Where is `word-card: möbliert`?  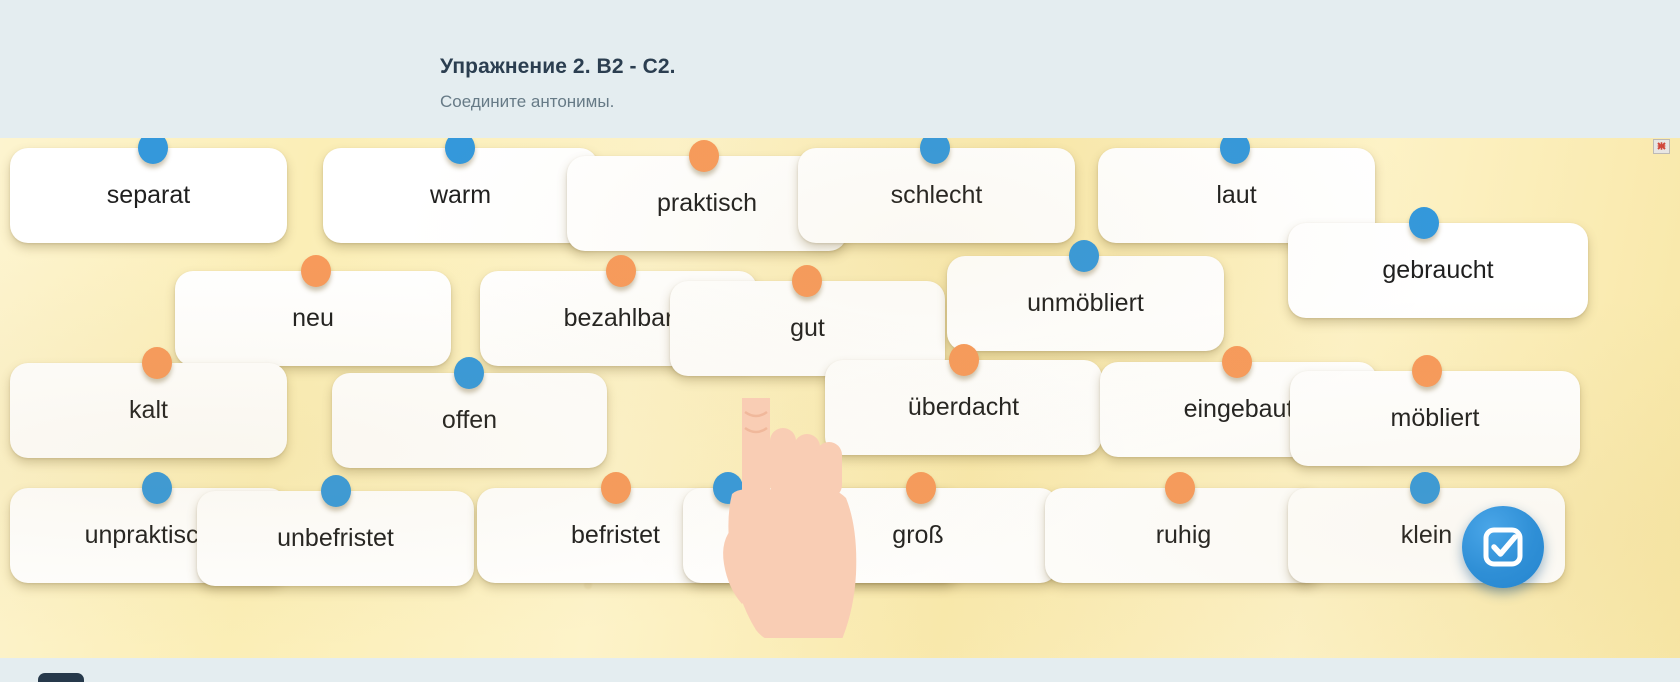 word-card: möbliert is located at coordinates (1435, 418).